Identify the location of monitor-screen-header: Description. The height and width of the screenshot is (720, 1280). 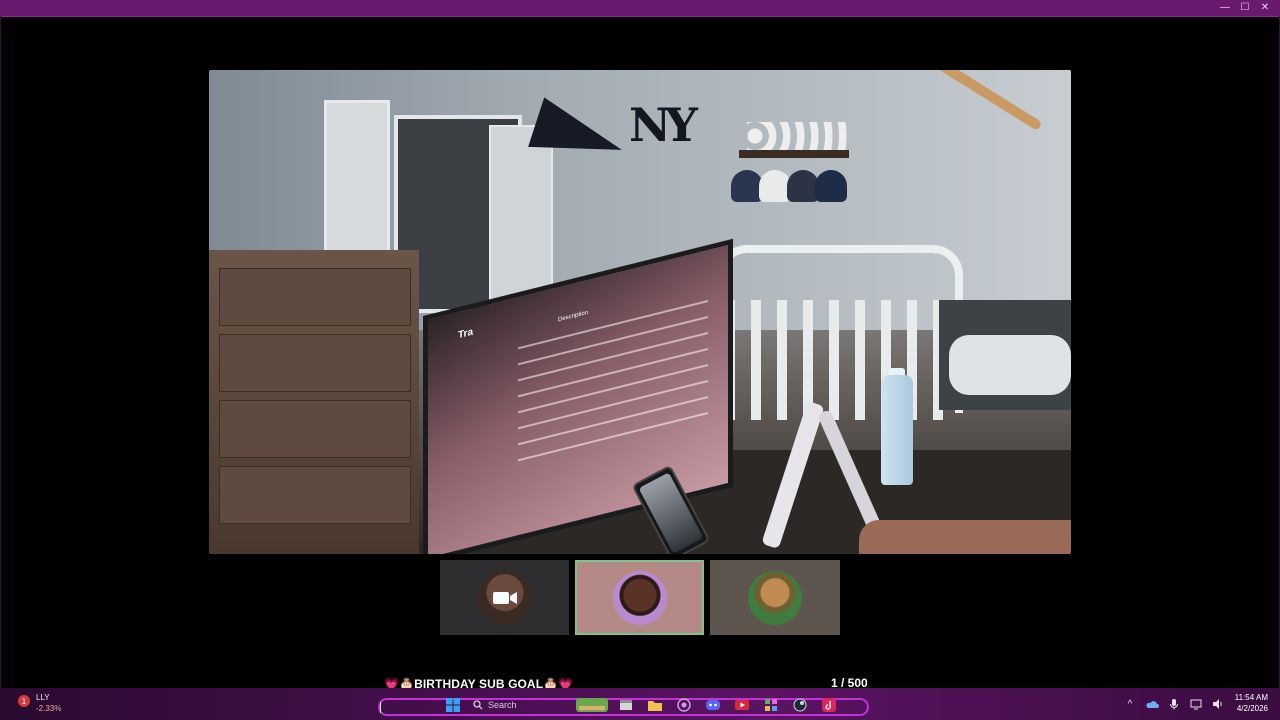
(573, 316).